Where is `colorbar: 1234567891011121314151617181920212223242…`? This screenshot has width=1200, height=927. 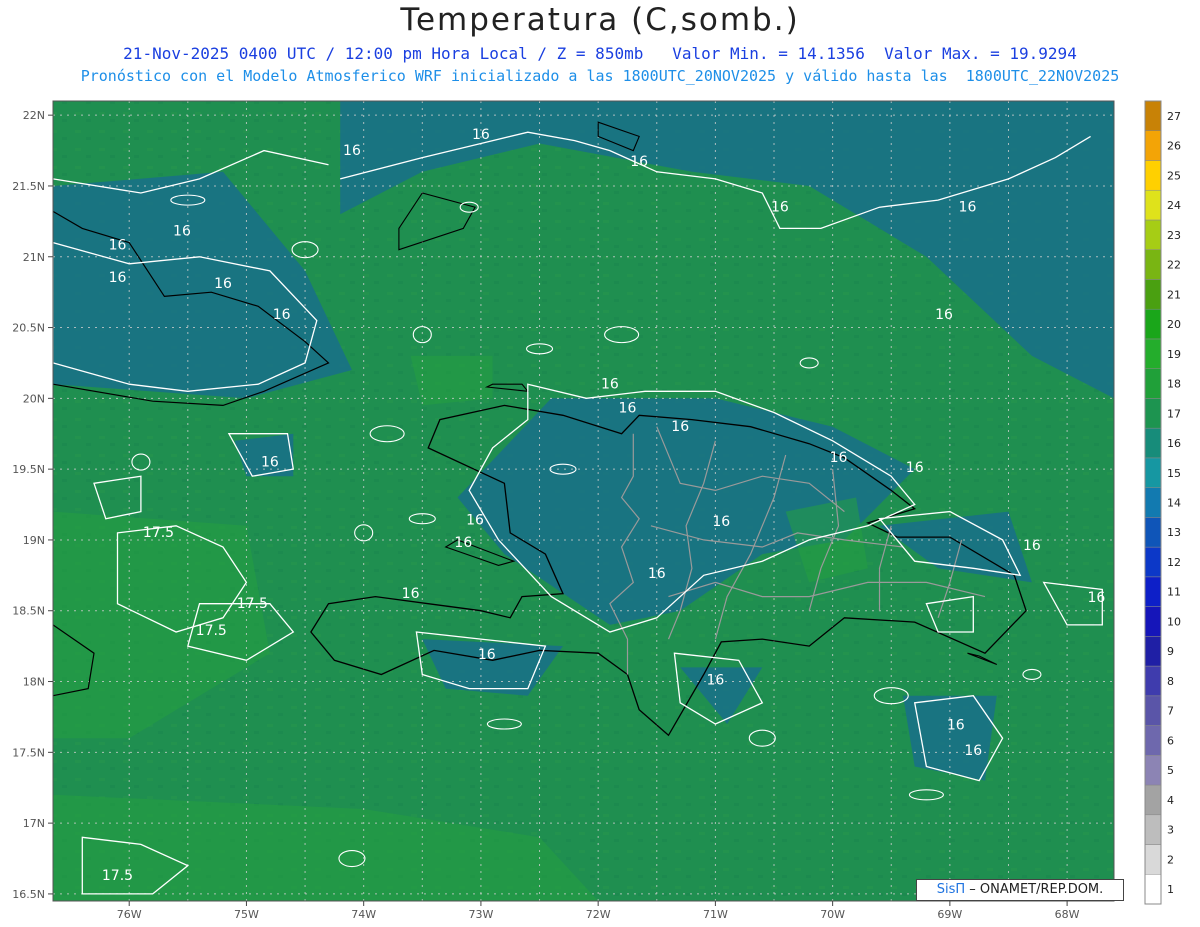
colorbar: 1234567891011121314151617181920212223242… is located at coordinates (1162, 502).